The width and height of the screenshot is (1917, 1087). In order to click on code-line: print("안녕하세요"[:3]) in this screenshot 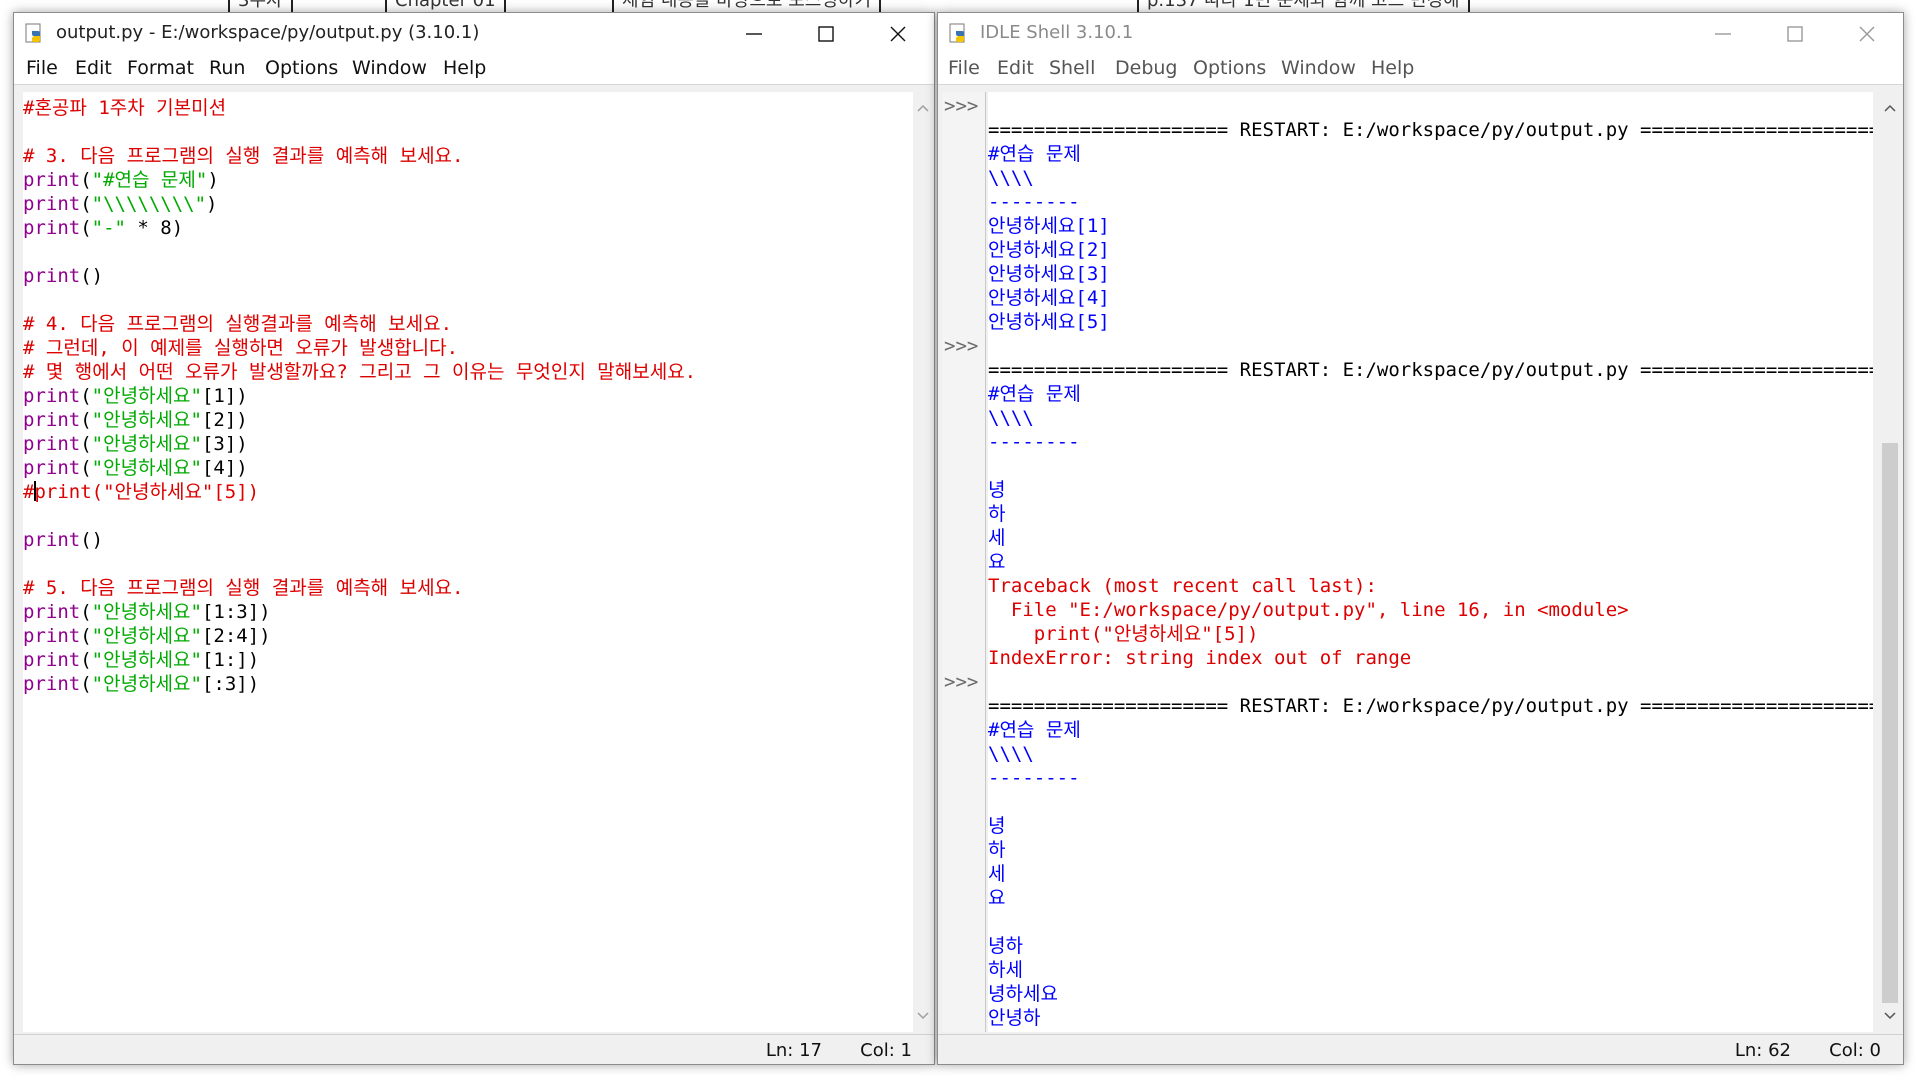, I will do `click(141, 684)`.